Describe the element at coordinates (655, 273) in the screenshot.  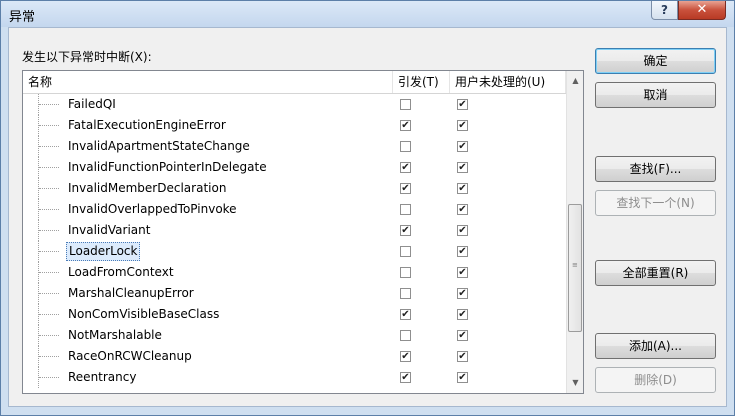
I see `reset-all-button: 全部重置(R)` at that location.